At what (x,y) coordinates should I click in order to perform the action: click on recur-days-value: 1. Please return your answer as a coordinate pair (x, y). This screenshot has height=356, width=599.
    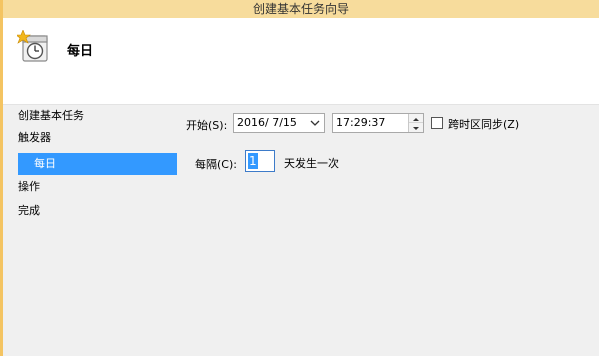
    Looking at the image, I should click on (253, 161).